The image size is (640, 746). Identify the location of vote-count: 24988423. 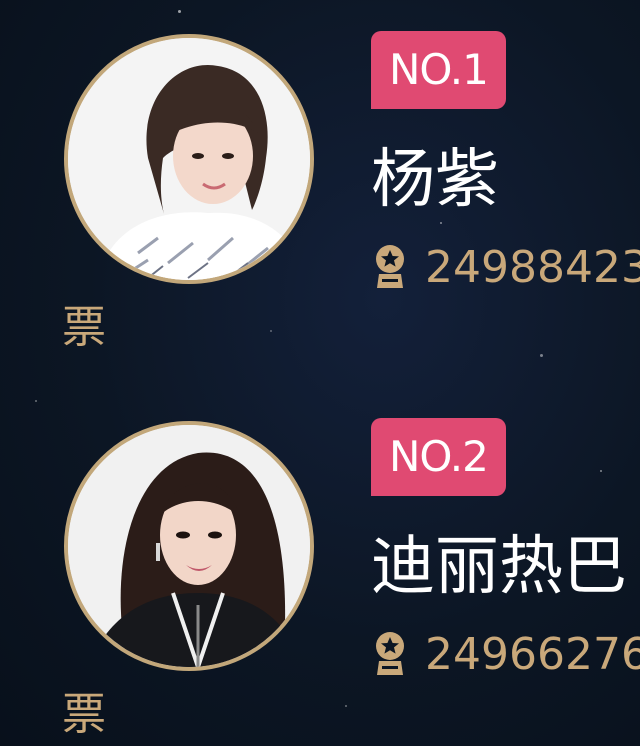
(532, 267).